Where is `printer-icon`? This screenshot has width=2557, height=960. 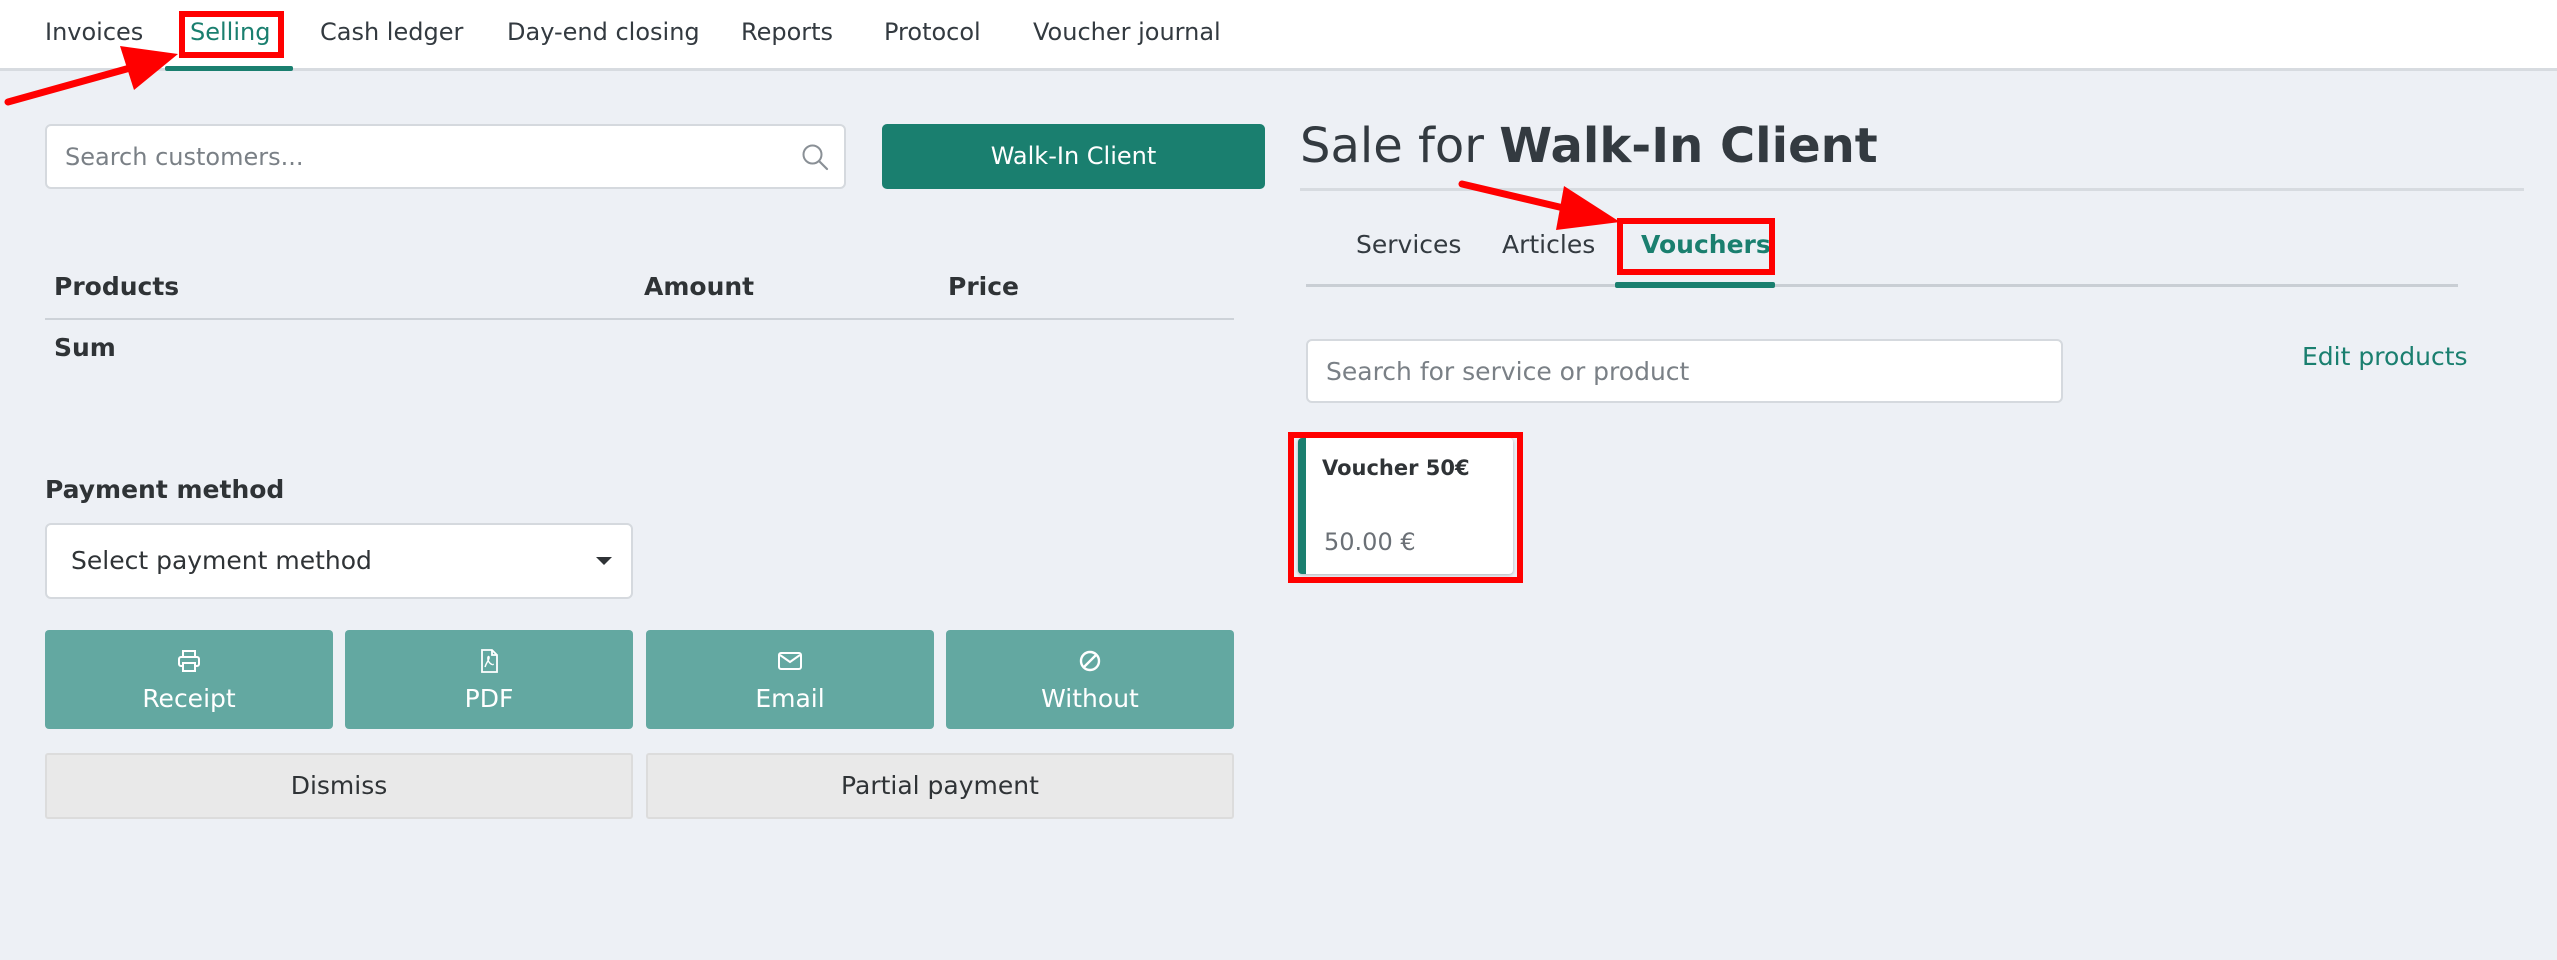
printer-icon is located at coordinates (189, 661).